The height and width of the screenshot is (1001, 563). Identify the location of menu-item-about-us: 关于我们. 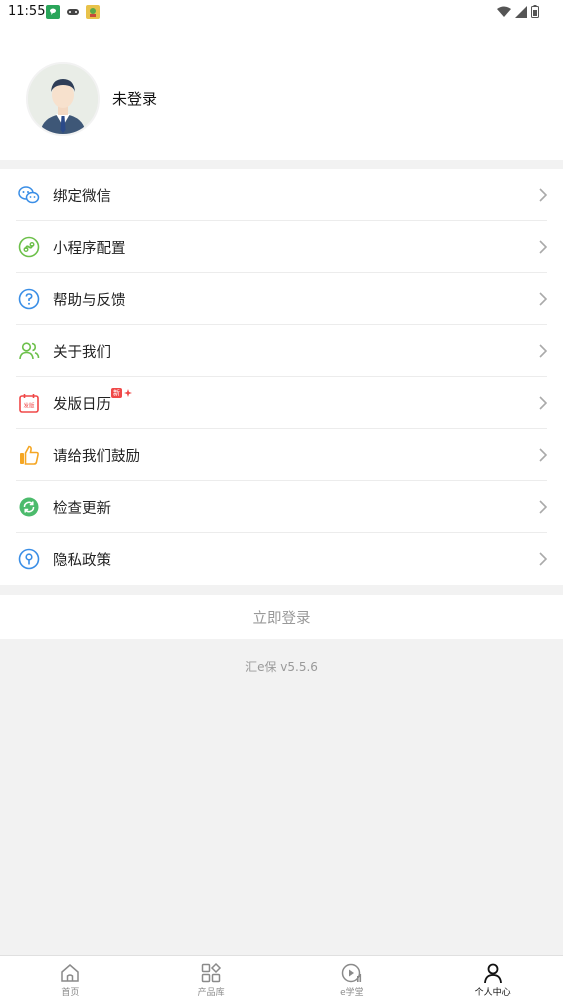
(281, 351).